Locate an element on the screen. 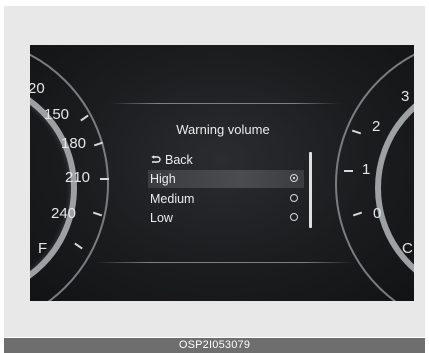 Image resolution: width=429 pixels, height=353 pixels. right-gauge-label: 2 is located at coordinates (376, 126).